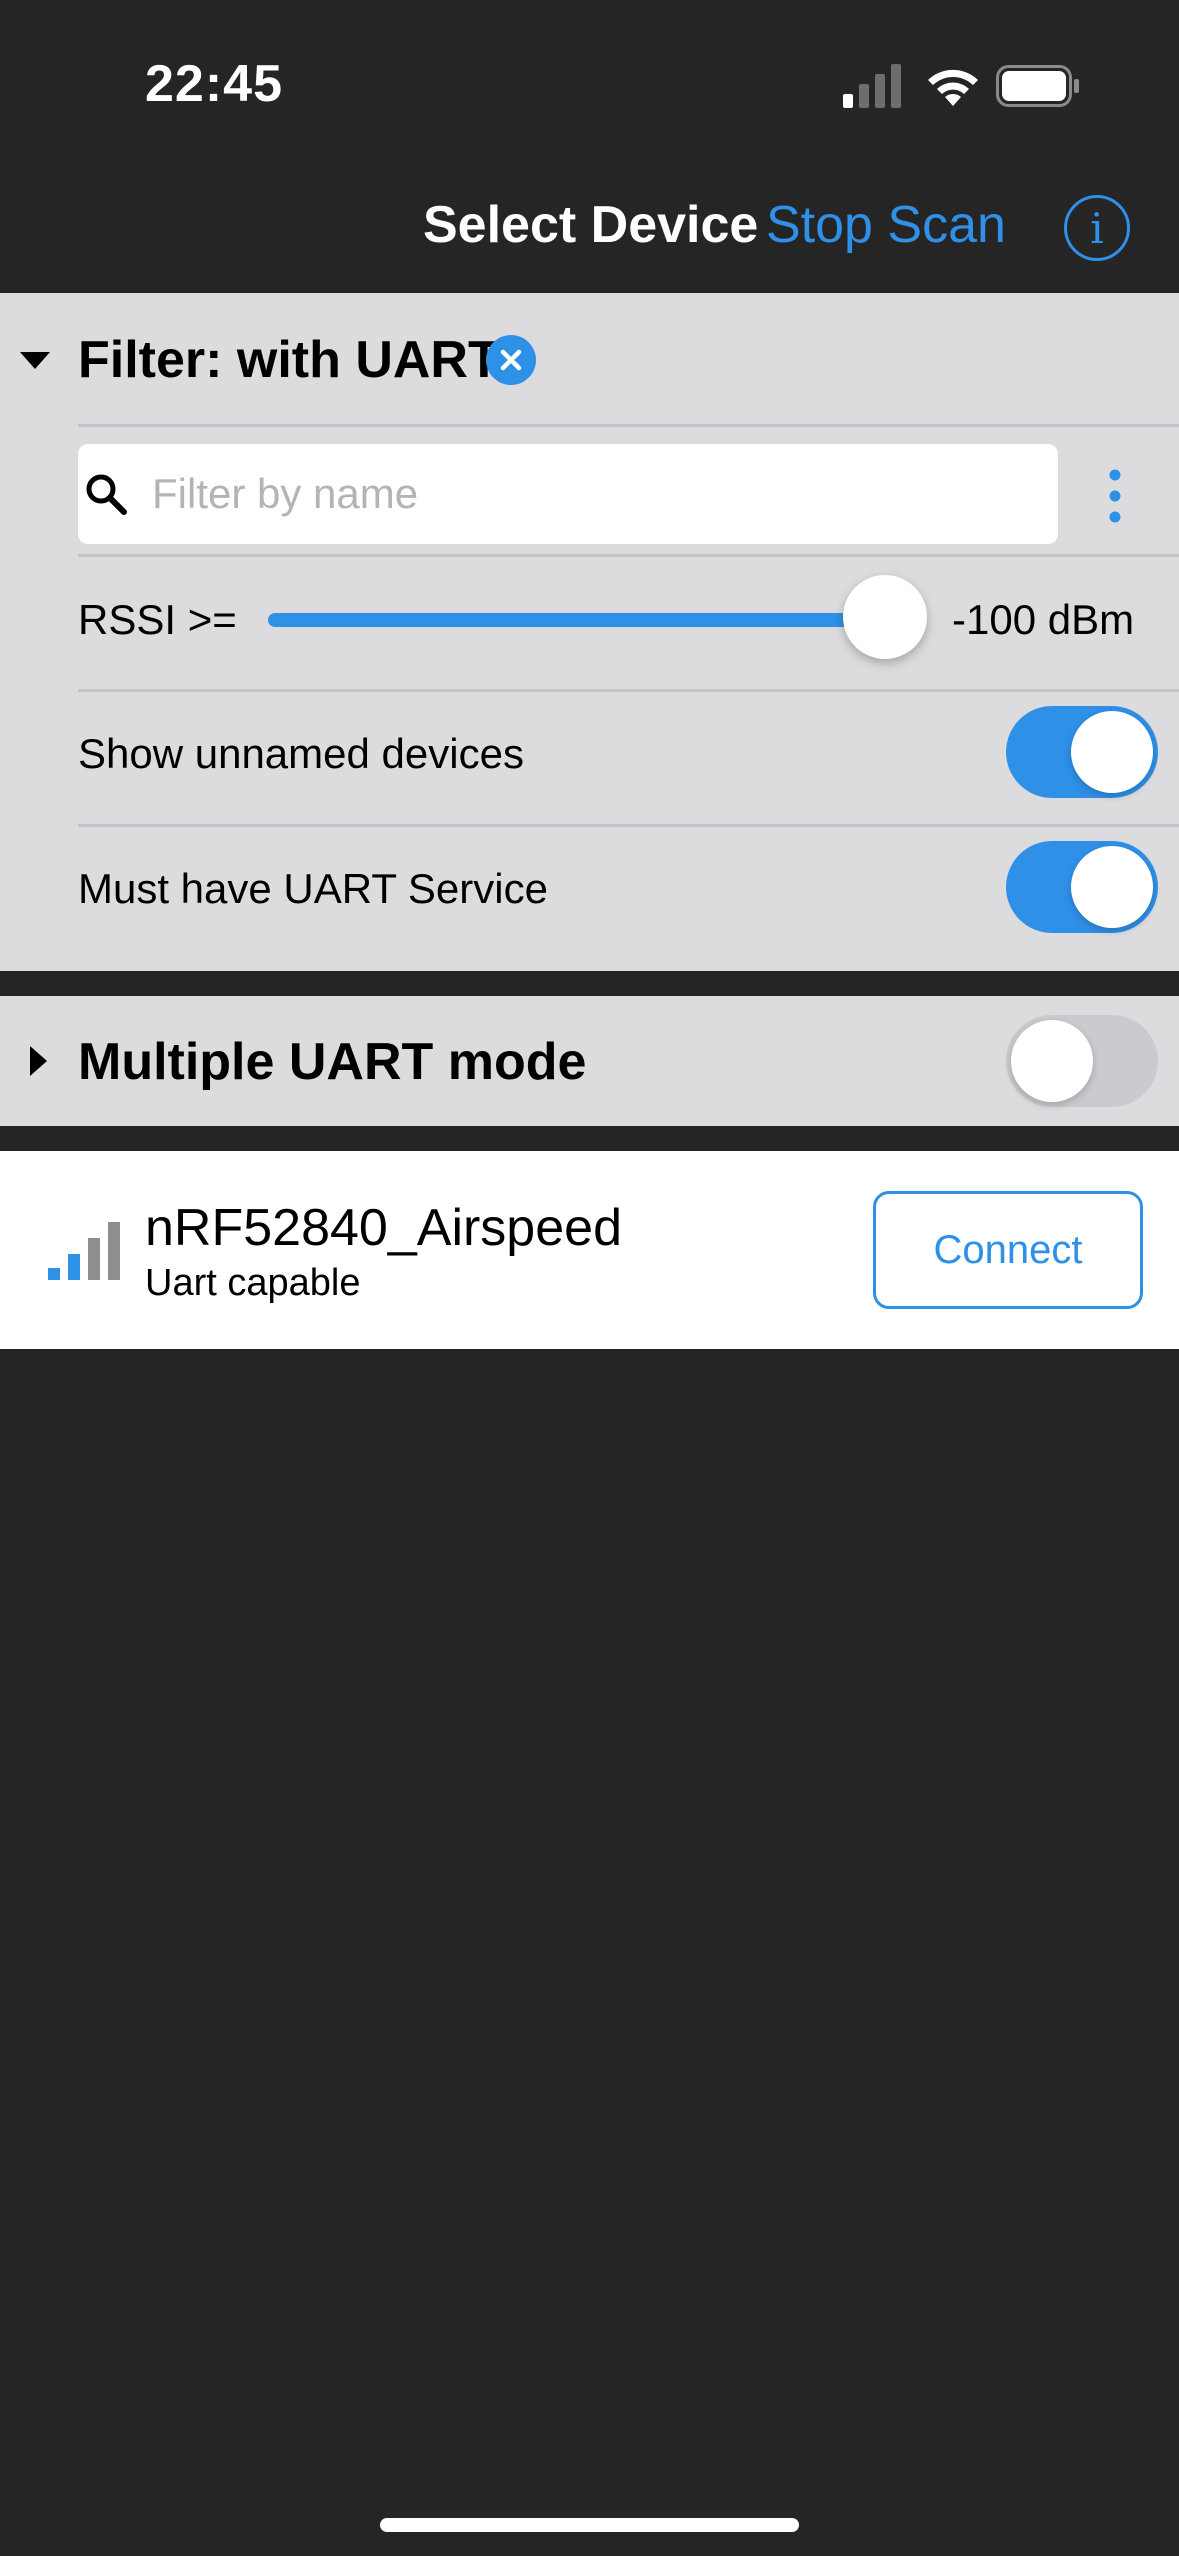 This screenshot has width=1179, height=2556. What do you see at coordinates (578, 620) in the screenshot?
I see `rssi-slider-track` at bounding box center [578, 620].